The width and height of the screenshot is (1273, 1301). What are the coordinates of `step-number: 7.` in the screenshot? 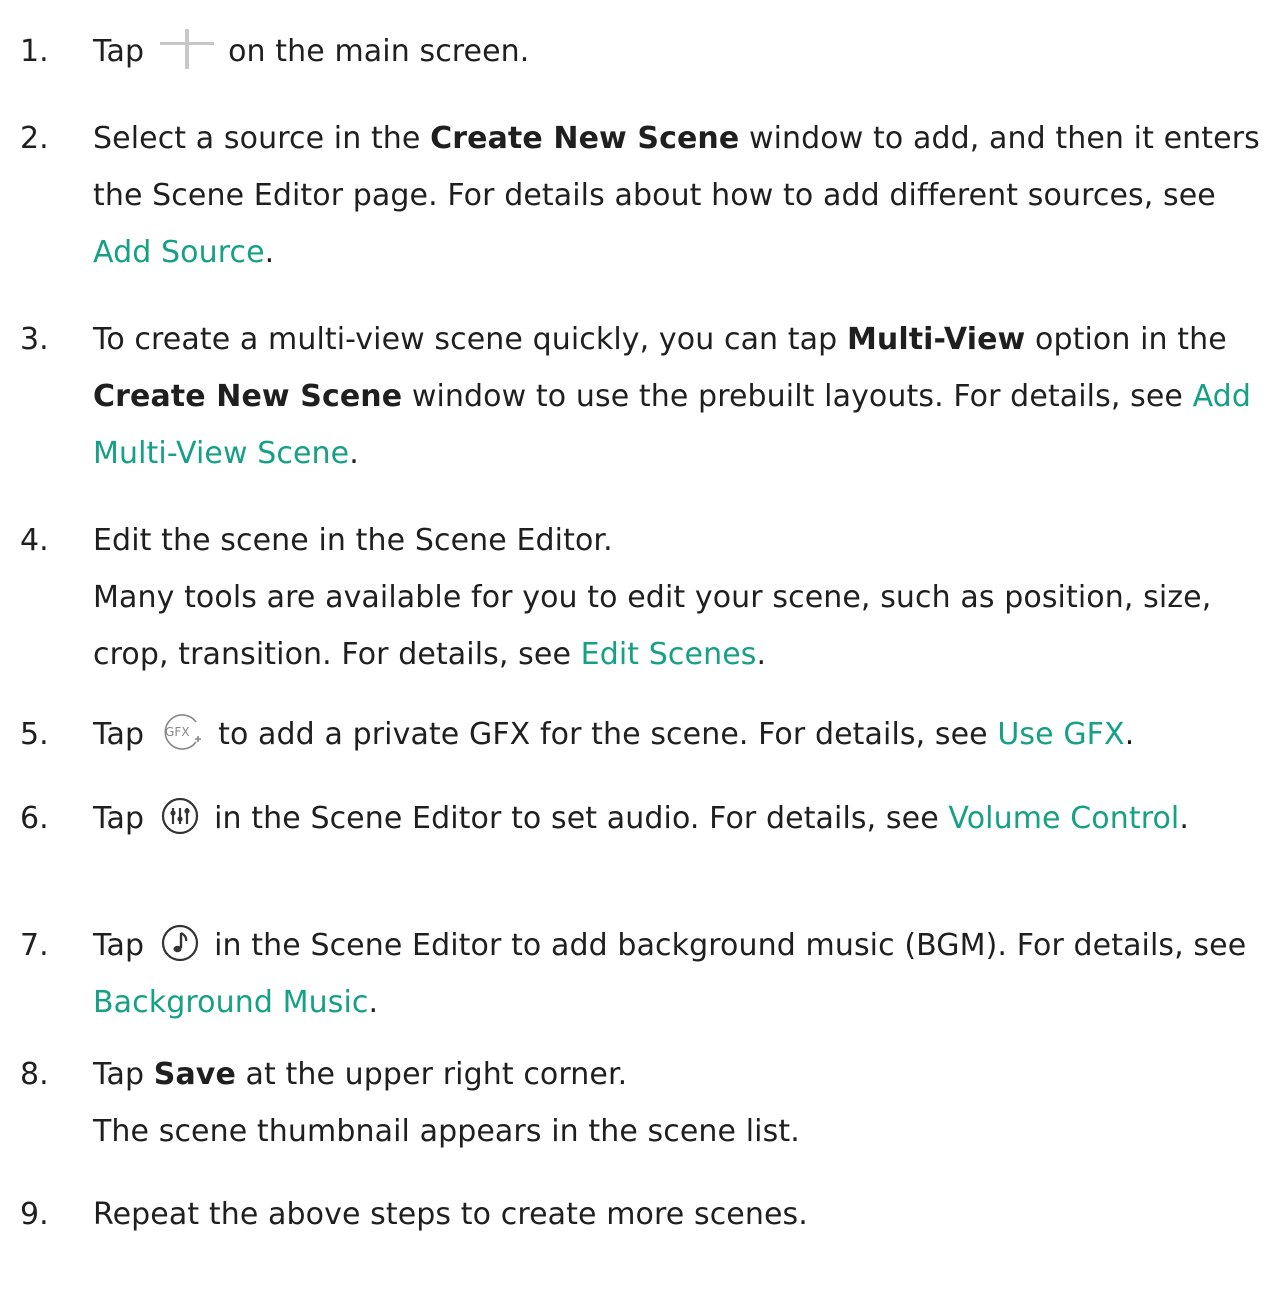 It's located at (34, 945).